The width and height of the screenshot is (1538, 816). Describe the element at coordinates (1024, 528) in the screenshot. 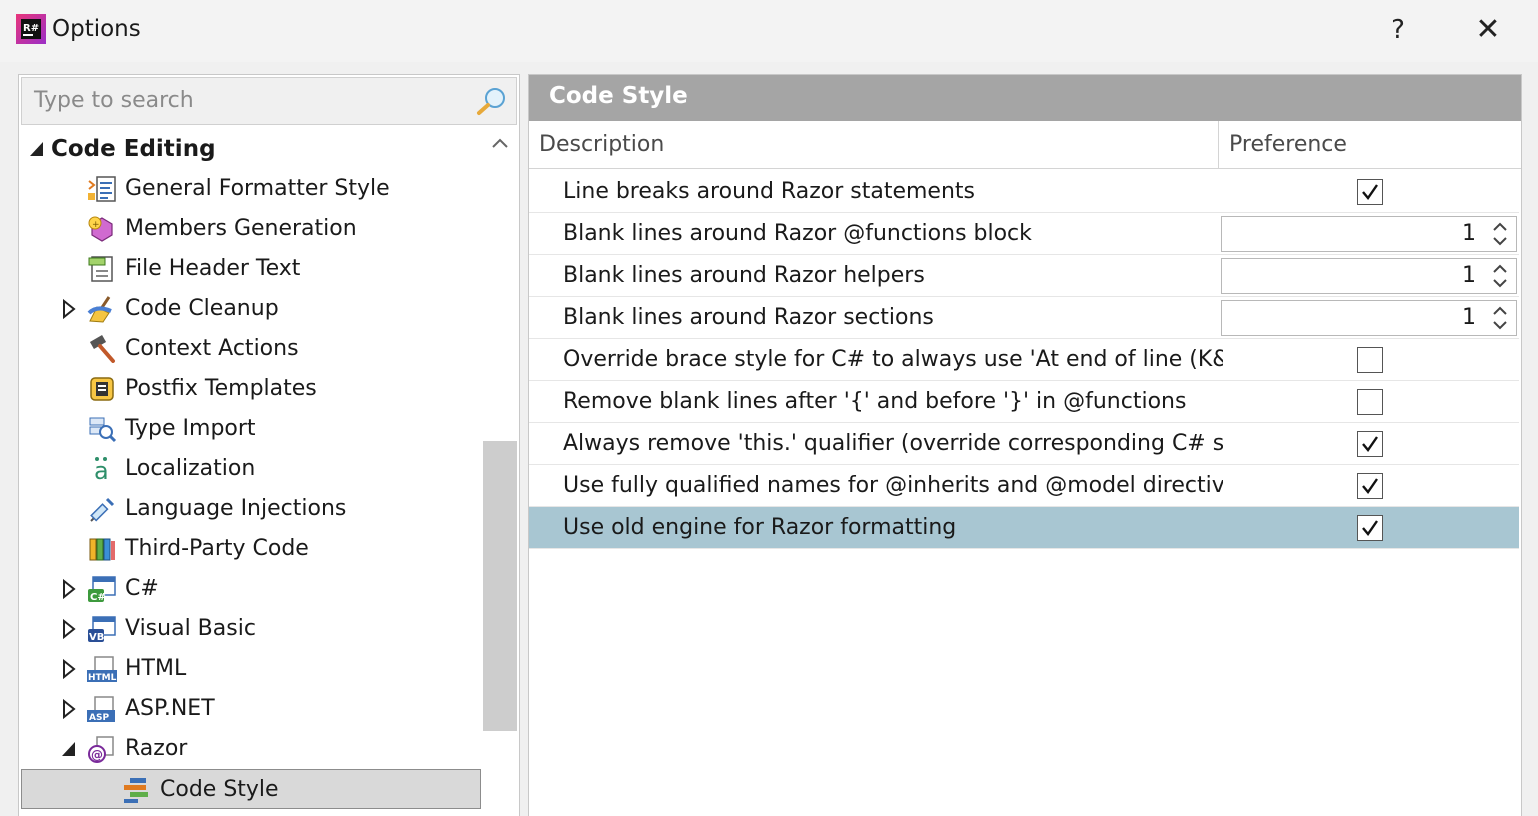

I see `settings-row: Use old engine for Razor formatting` at that location.